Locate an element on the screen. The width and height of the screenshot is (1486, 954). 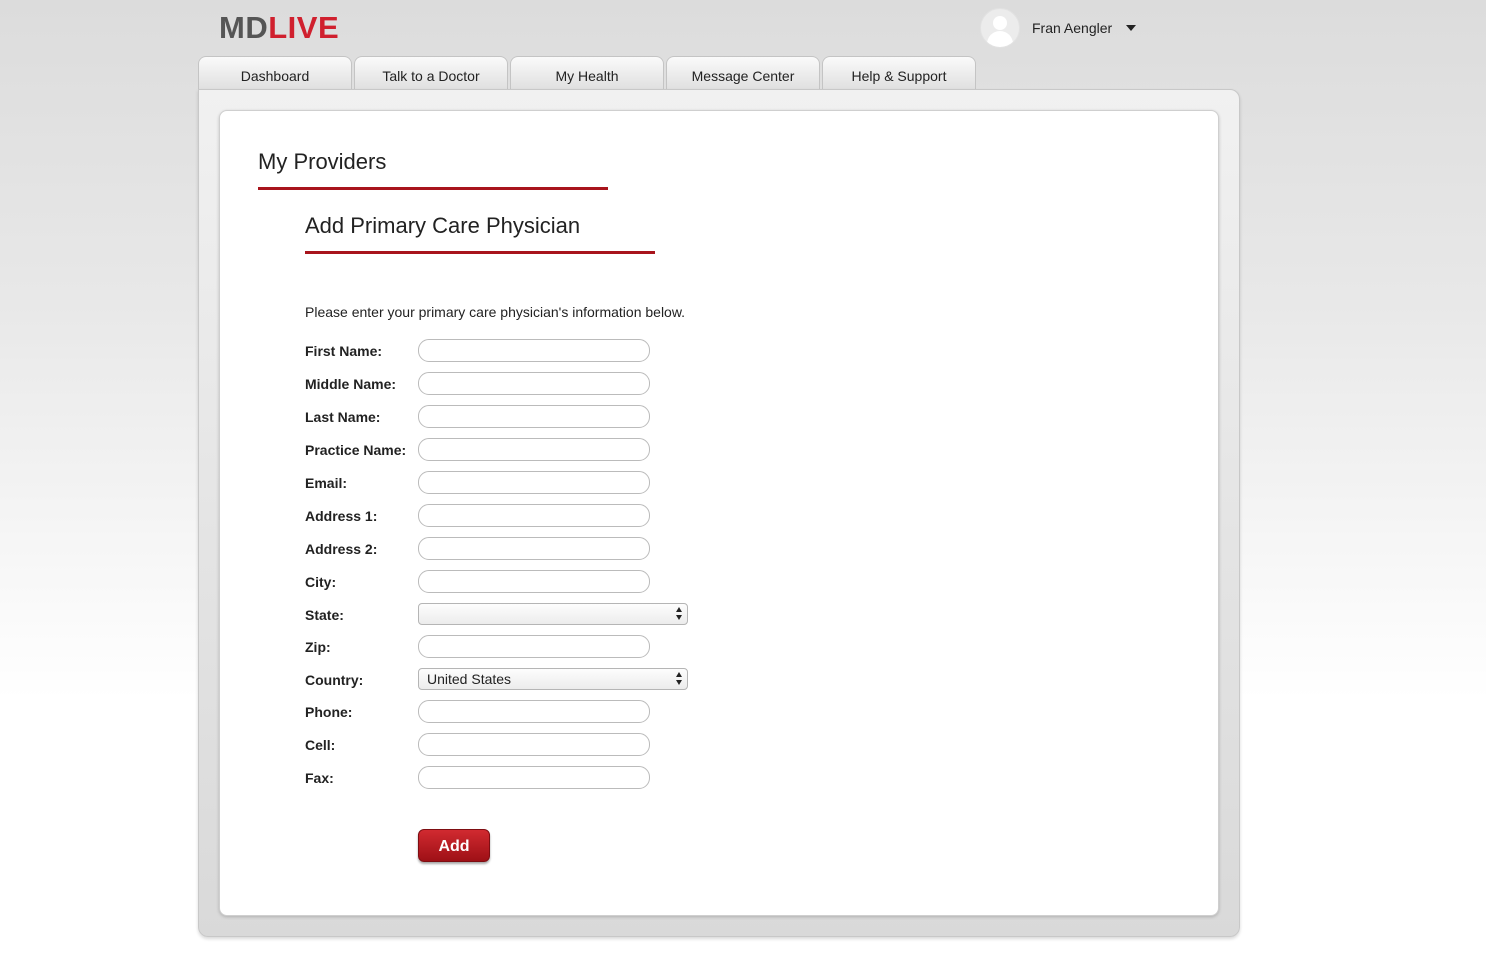
country-label: Country: is located at coordinates (334, 680).